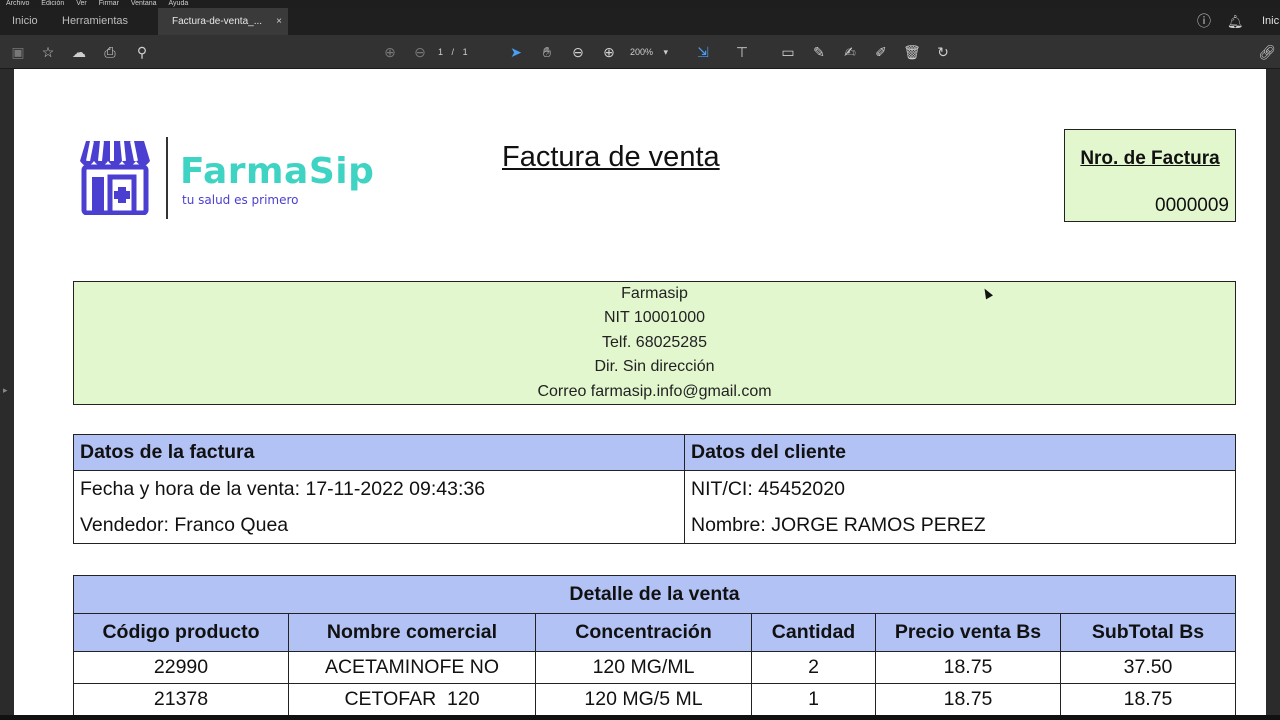 The image size is (1280, 720). I want to click on table-cell: ACETAMINOFE NO, so click(412, 667).